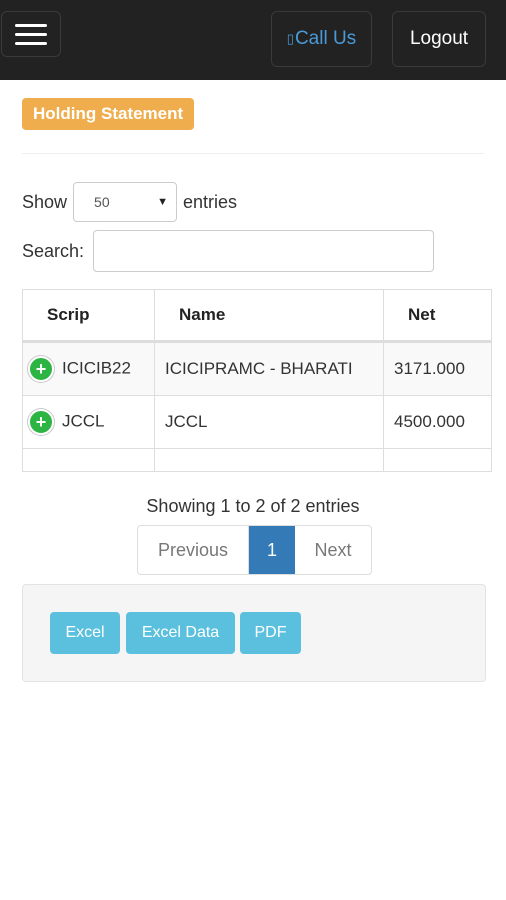 Image resolution: width=506 pixels, height=900 pixels. What do you see at coordinates (290, 38) in the screenshot?
I see `phone-icon: ▯` at bounding box center [290, 38].